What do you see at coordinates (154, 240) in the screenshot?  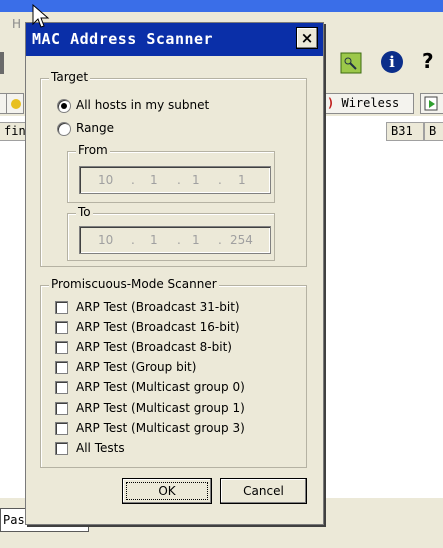 I see `to-octet-2: 1` at bounding box center [154, 240].